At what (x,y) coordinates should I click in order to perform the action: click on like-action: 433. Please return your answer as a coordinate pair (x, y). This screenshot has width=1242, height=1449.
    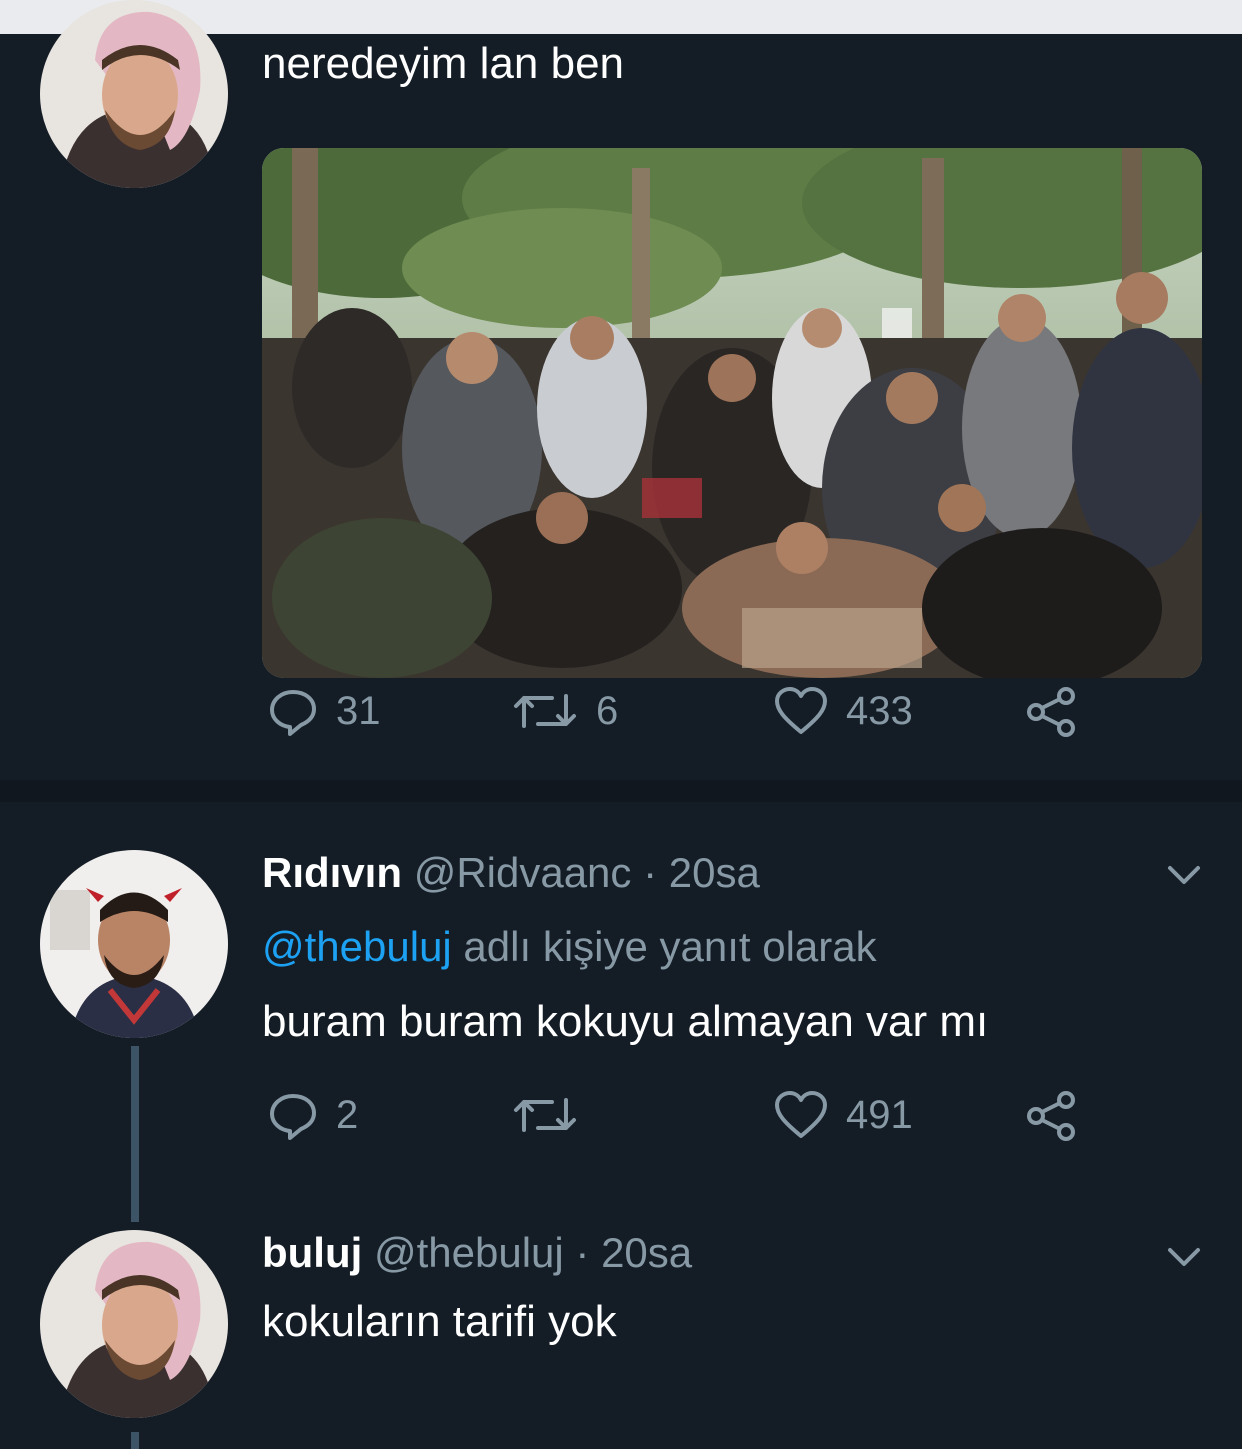
    Looking at the image, I should click on (843, 711).